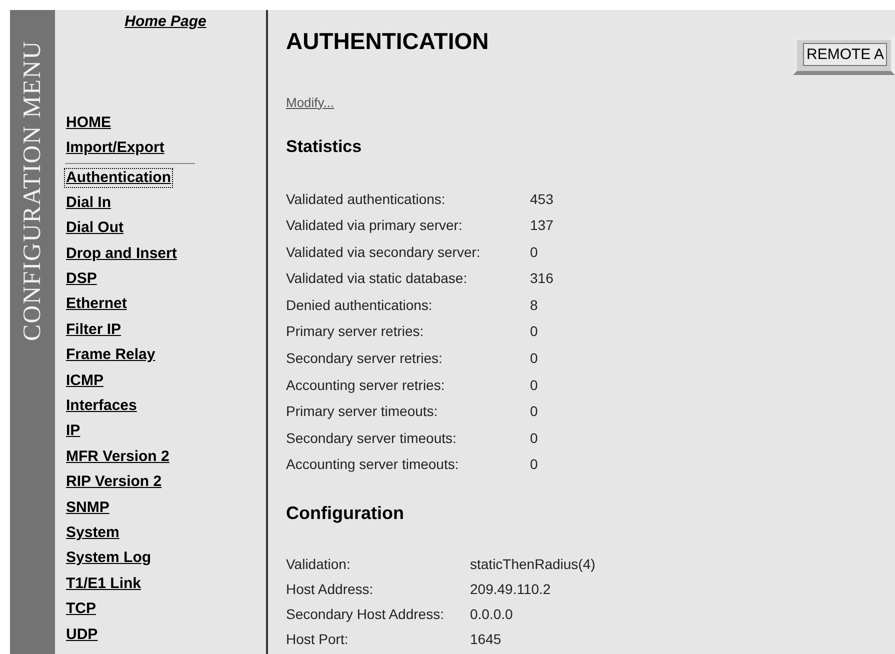  What do you see at coordinates (84, 381) in the screenshot?
I see `menu-link: ICMP` at bounding box center [84, 381].